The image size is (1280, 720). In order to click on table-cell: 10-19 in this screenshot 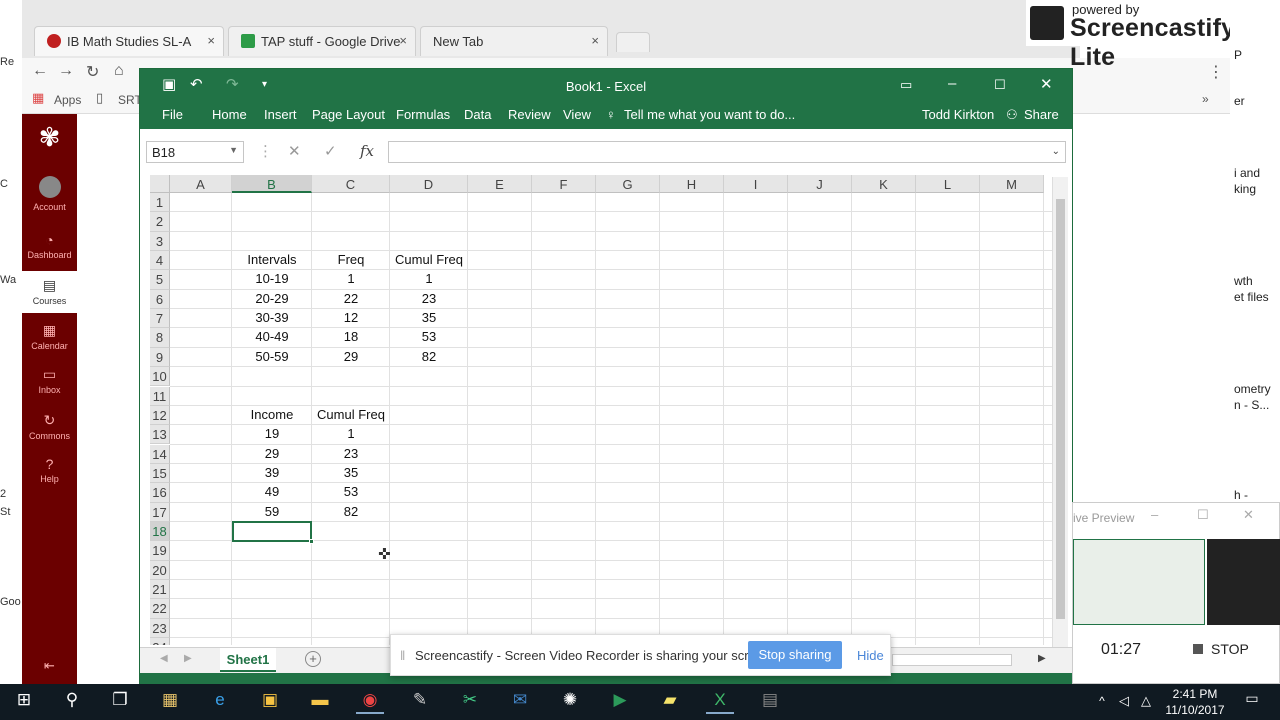, I will do `click(272, 278)`.